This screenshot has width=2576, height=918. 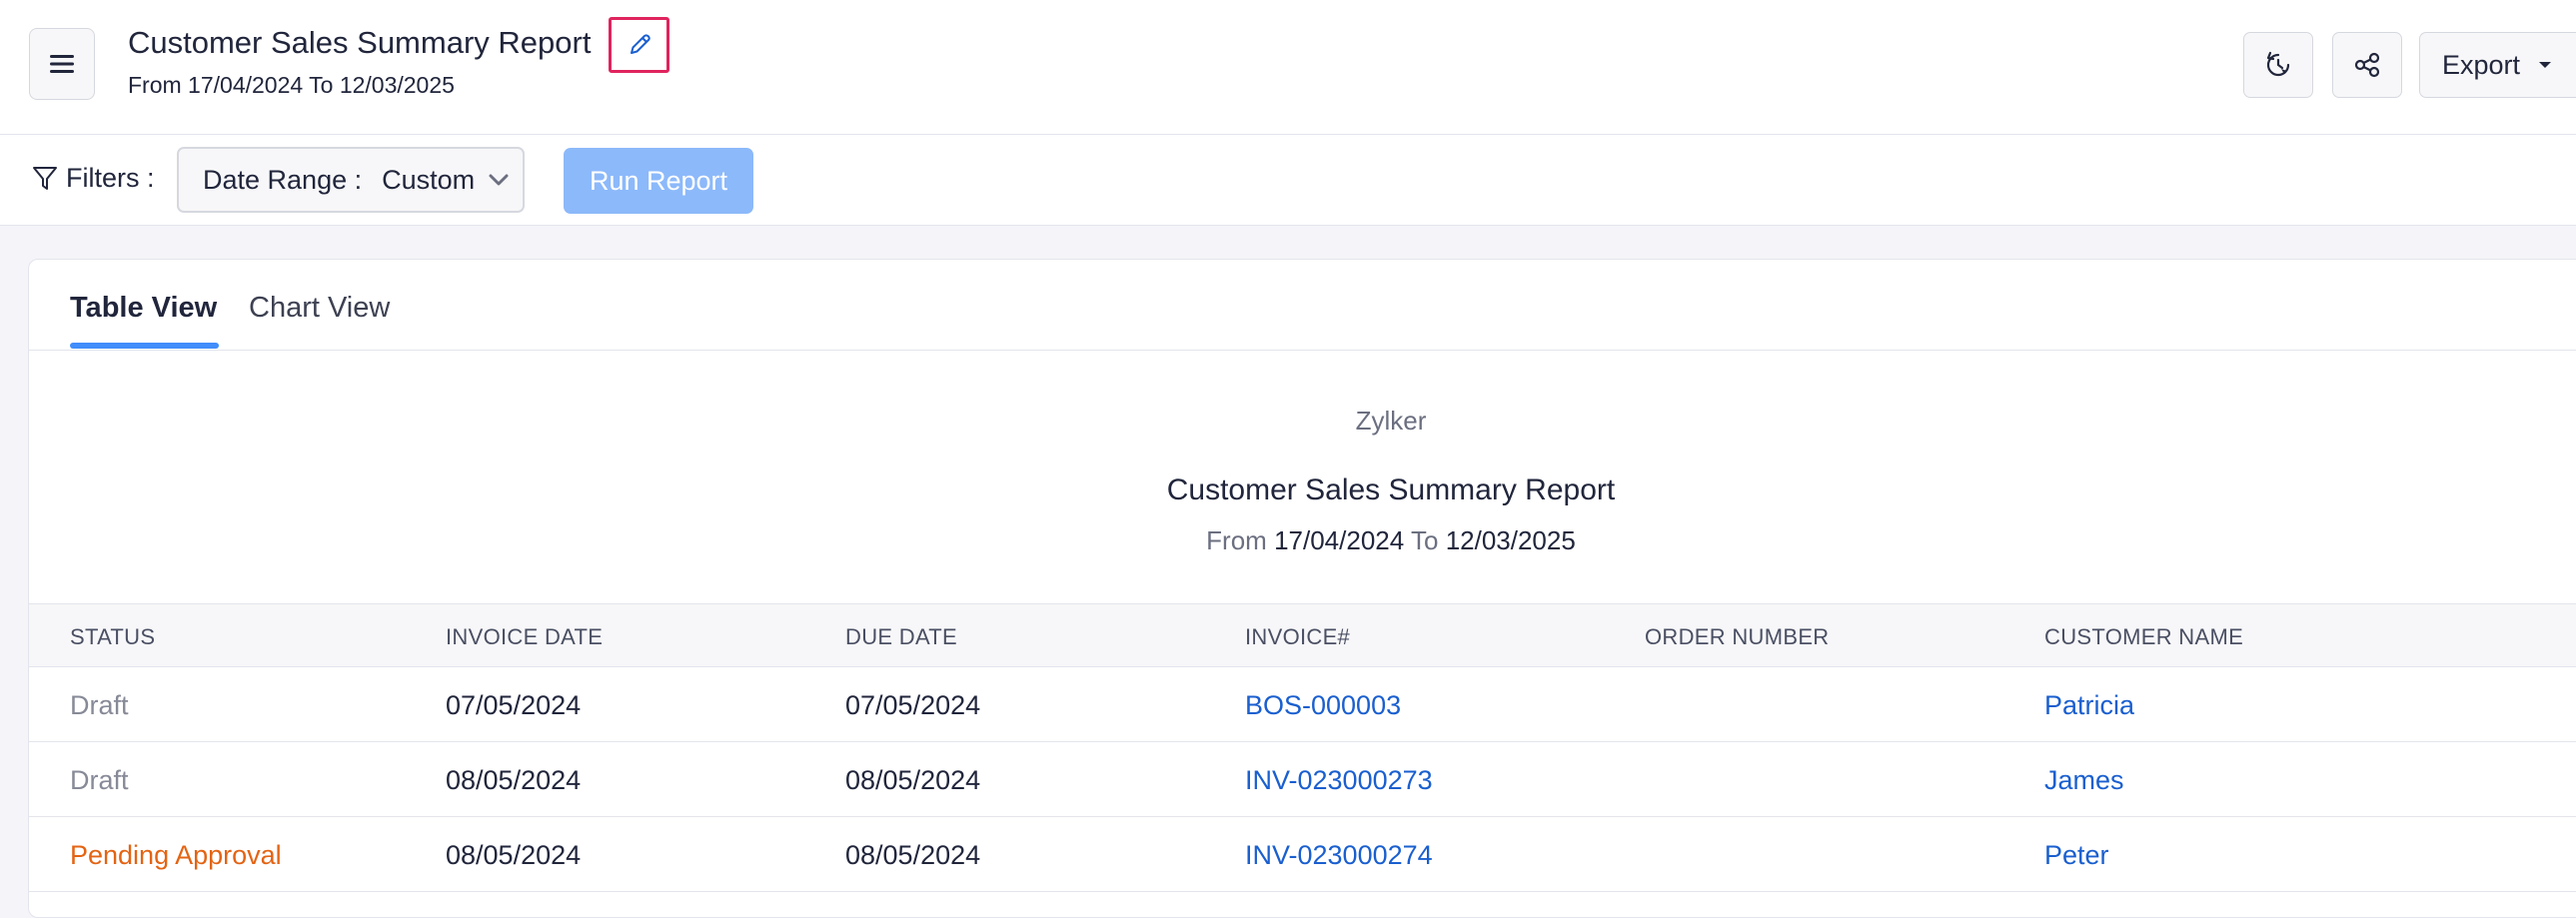 I want to click on tab-chart-view: Chart View, so click(x=319, y=309).